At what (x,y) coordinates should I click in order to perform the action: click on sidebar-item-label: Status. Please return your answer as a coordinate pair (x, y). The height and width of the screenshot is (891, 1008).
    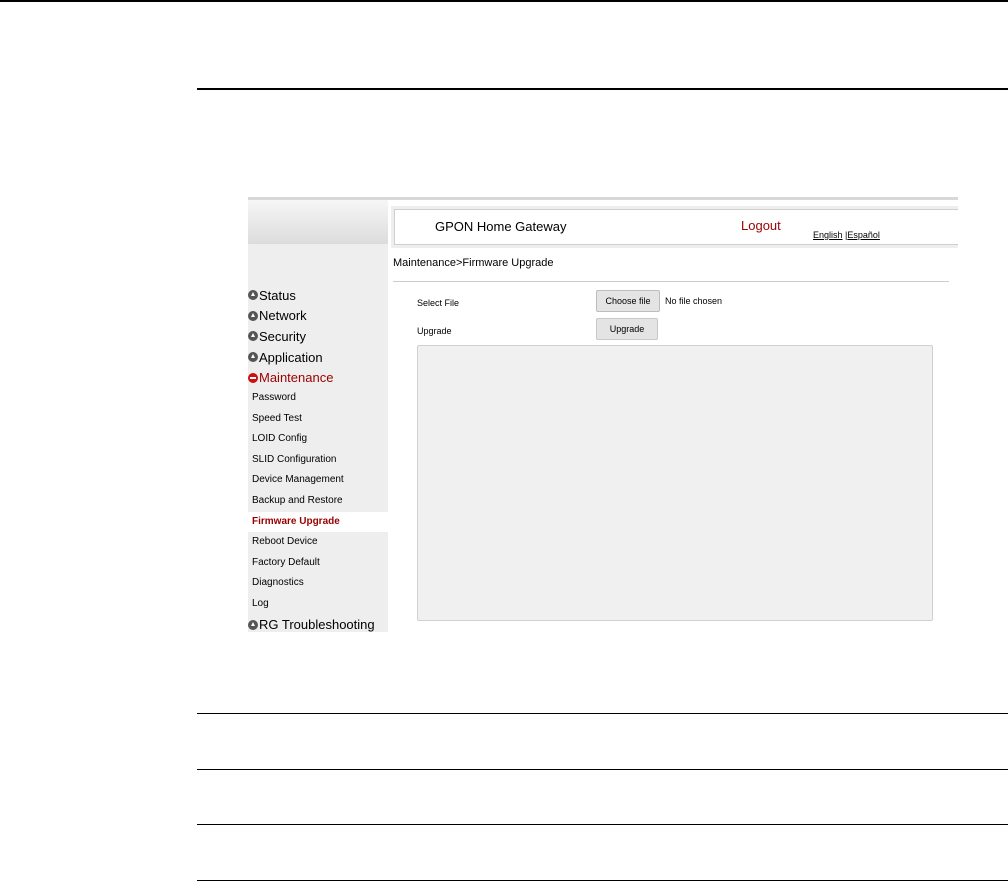
    Looking at the image, I should click on (277, 295).